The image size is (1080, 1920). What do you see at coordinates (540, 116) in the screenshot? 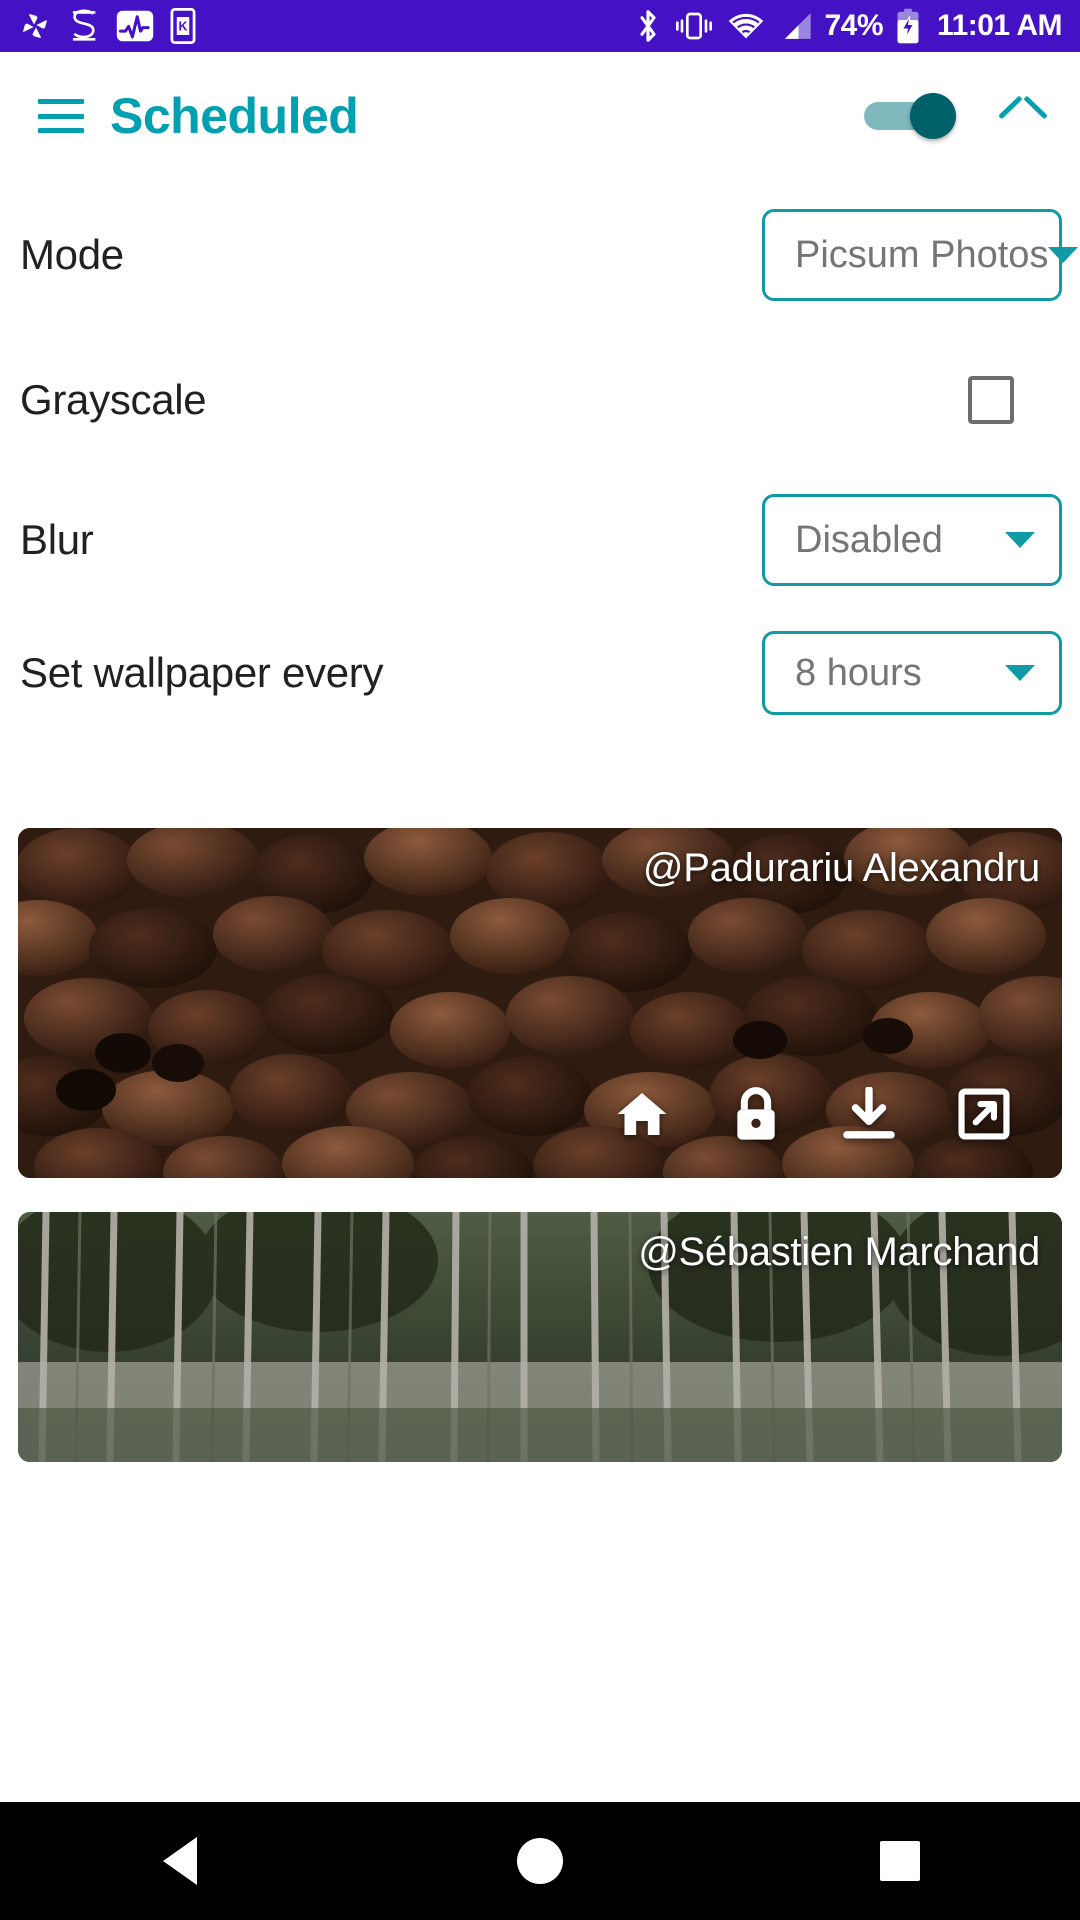
I see `app-bar: Scheduled` at bounding box center [540, 116].